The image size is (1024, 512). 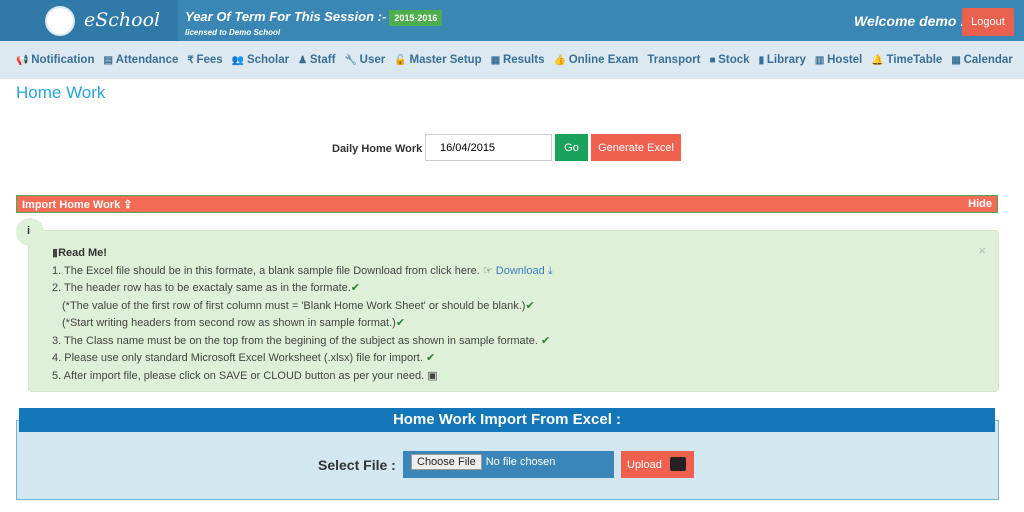 I want to click on nav-item-staff: ♟ Staff, so click(x=316, y=60).